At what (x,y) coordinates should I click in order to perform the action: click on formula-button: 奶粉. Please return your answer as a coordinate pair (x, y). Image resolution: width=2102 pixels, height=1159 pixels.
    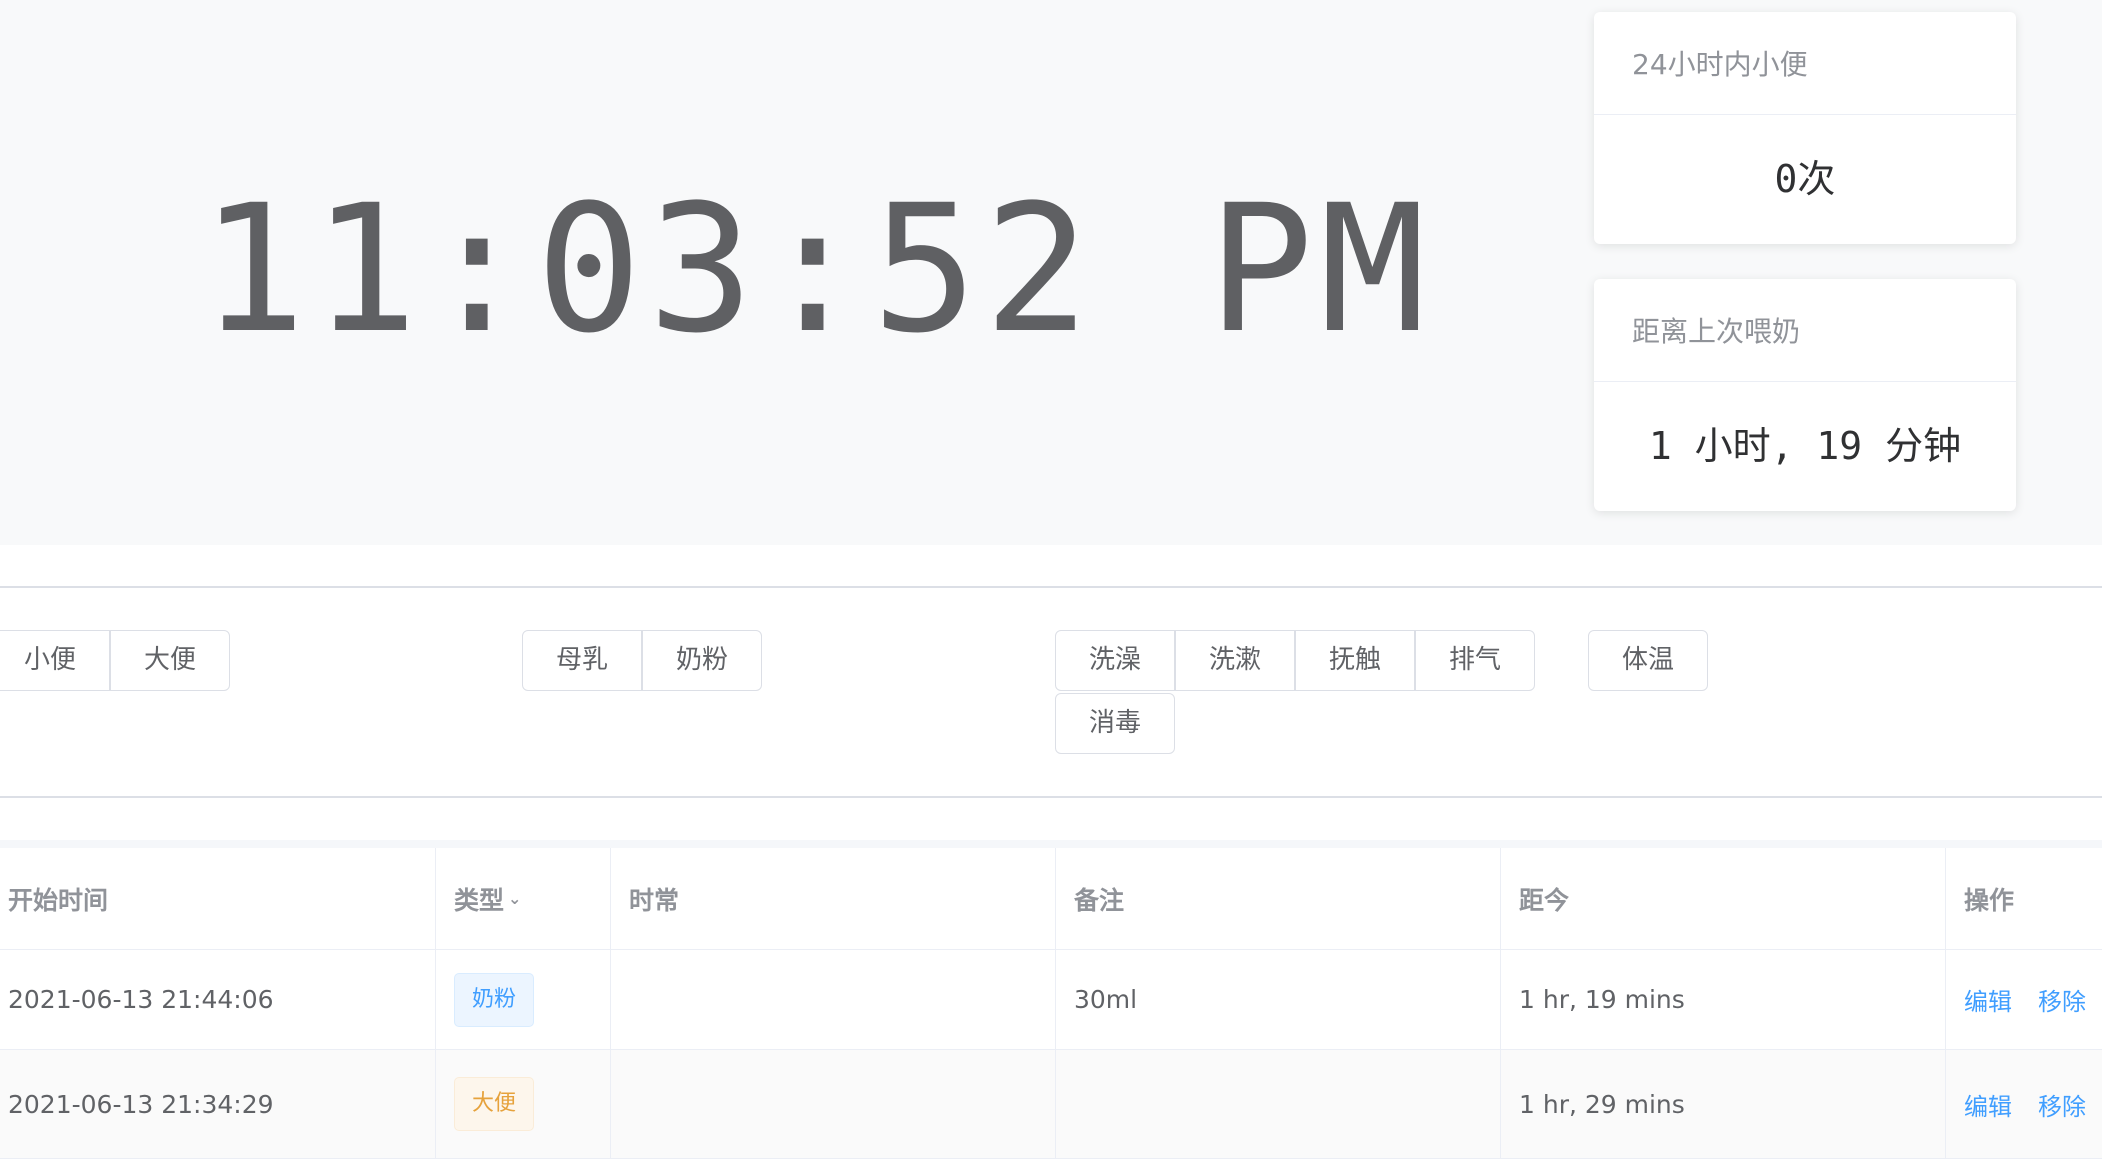
    Looking at the image, I should click on (702, 660).